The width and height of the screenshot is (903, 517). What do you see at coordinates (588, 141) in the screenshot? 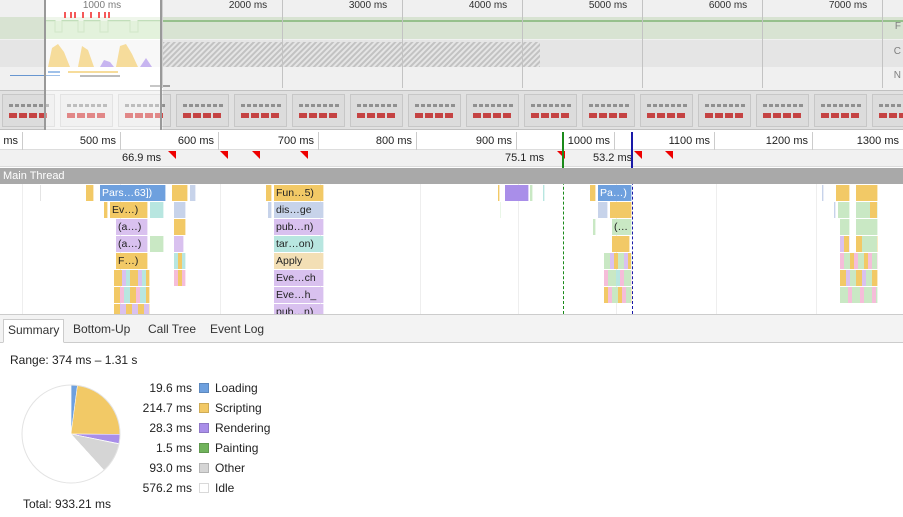
I see `ruler-tick-label: 1000 ms` at bounding box center [588, 141].